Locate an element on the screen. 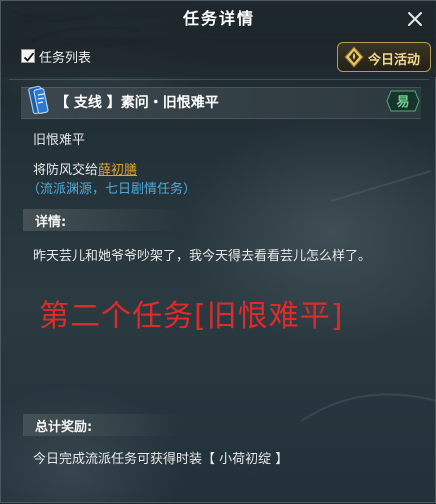  check-icon is located at coordinates (29, 57).